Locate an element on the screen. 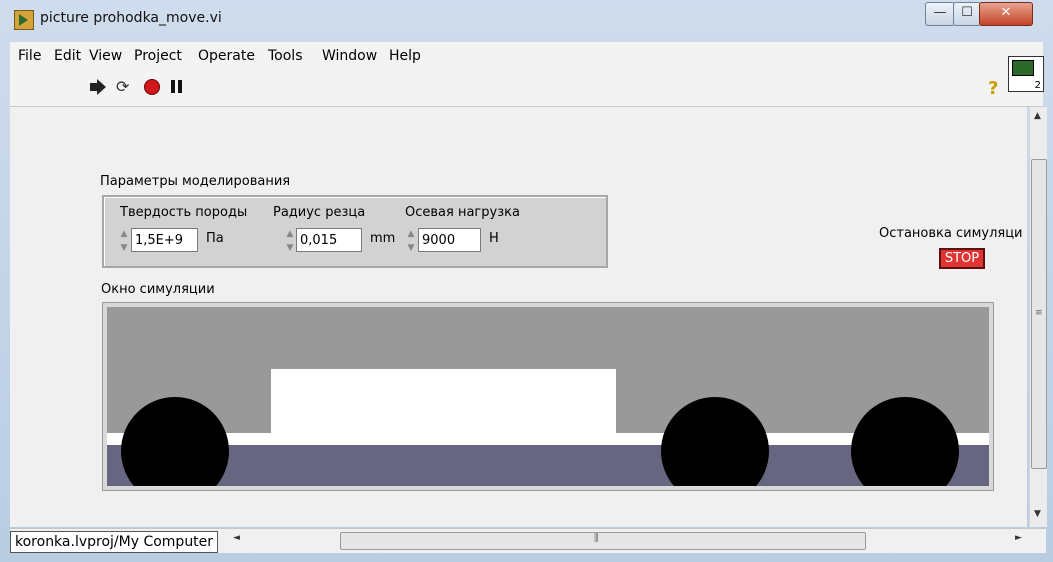 This screenshot has height=562, width=1053. menu-edit: Edit is located at coordinates (67, 56).